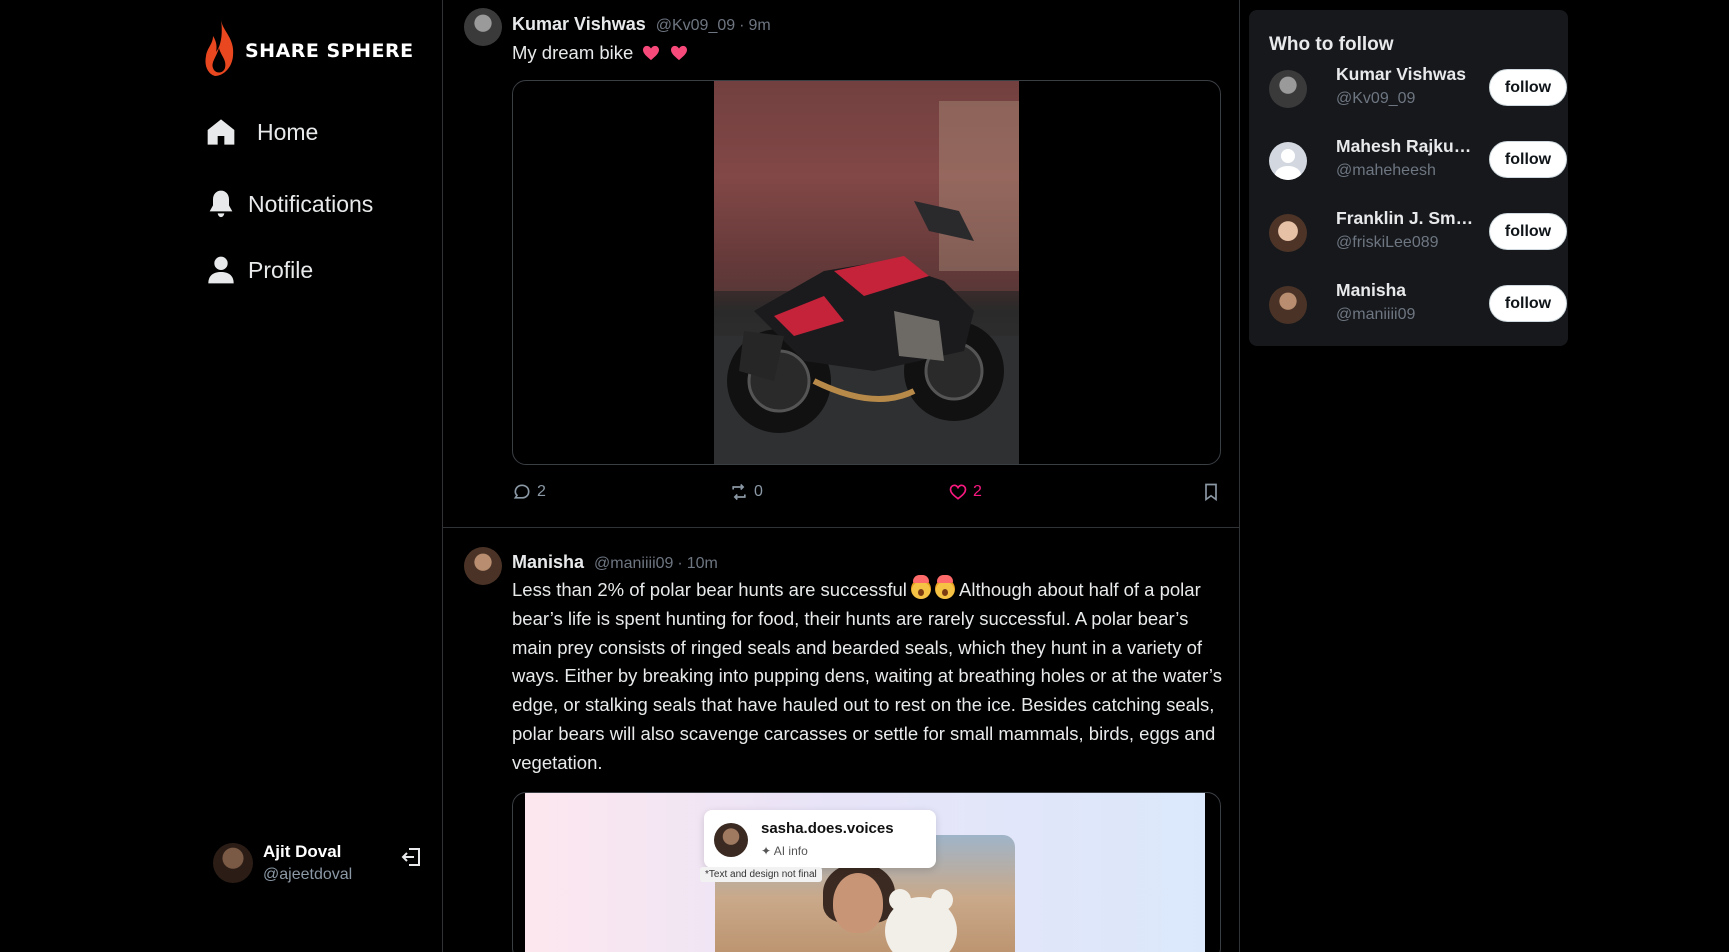  What do you see at coordinates (958, 492) in the screenshot?
I see `heart-icon` at bounding box center [958, 492].